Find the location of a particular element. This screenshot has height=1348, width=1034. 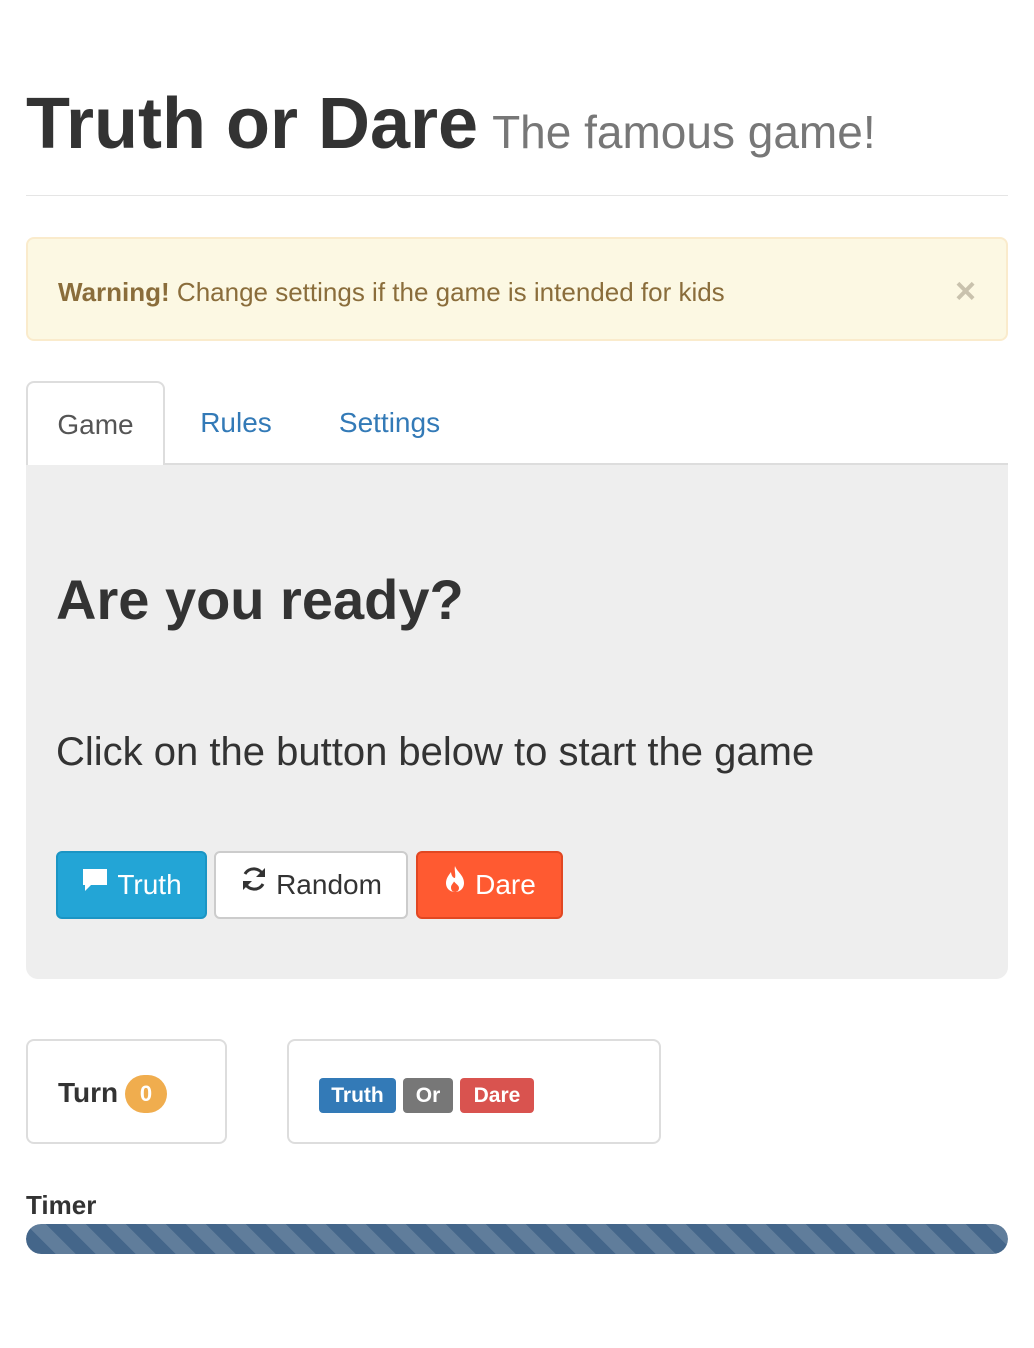

tab-rules: Rules is located at coordinates (236, 423).